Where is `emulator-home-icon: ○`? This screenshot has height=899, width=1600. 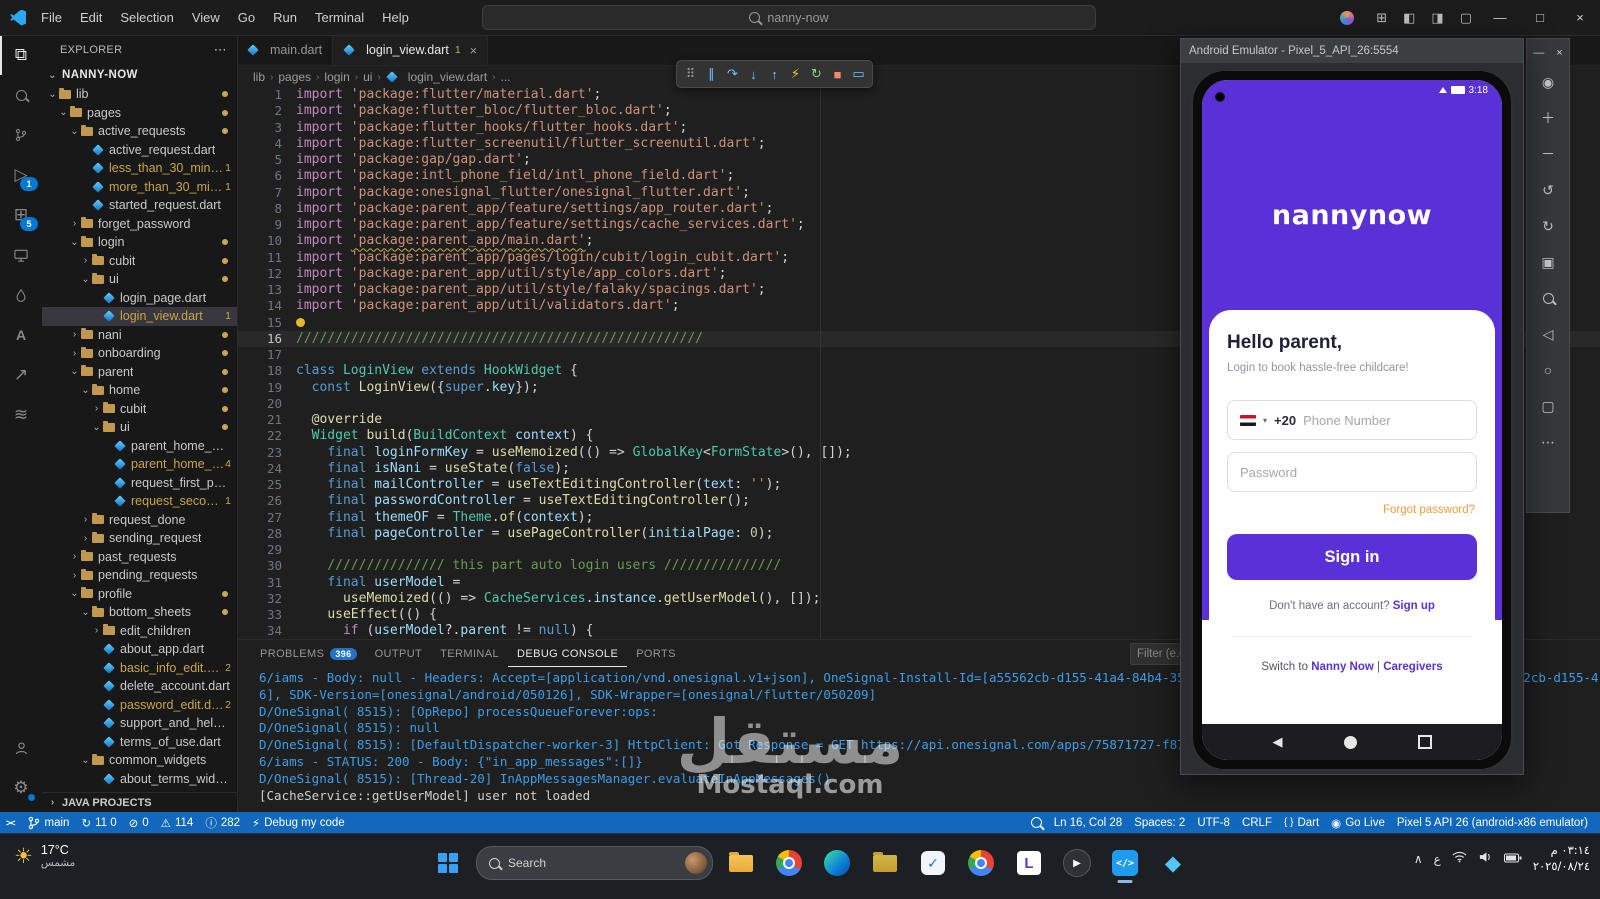 emulator-home-icon: ○ is located at coordinates (1548, 370).